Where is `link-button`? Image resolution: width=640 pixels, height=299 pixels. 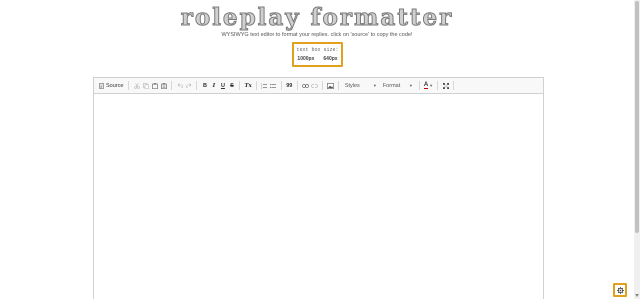 link-button is located at coordinates (305, 85).